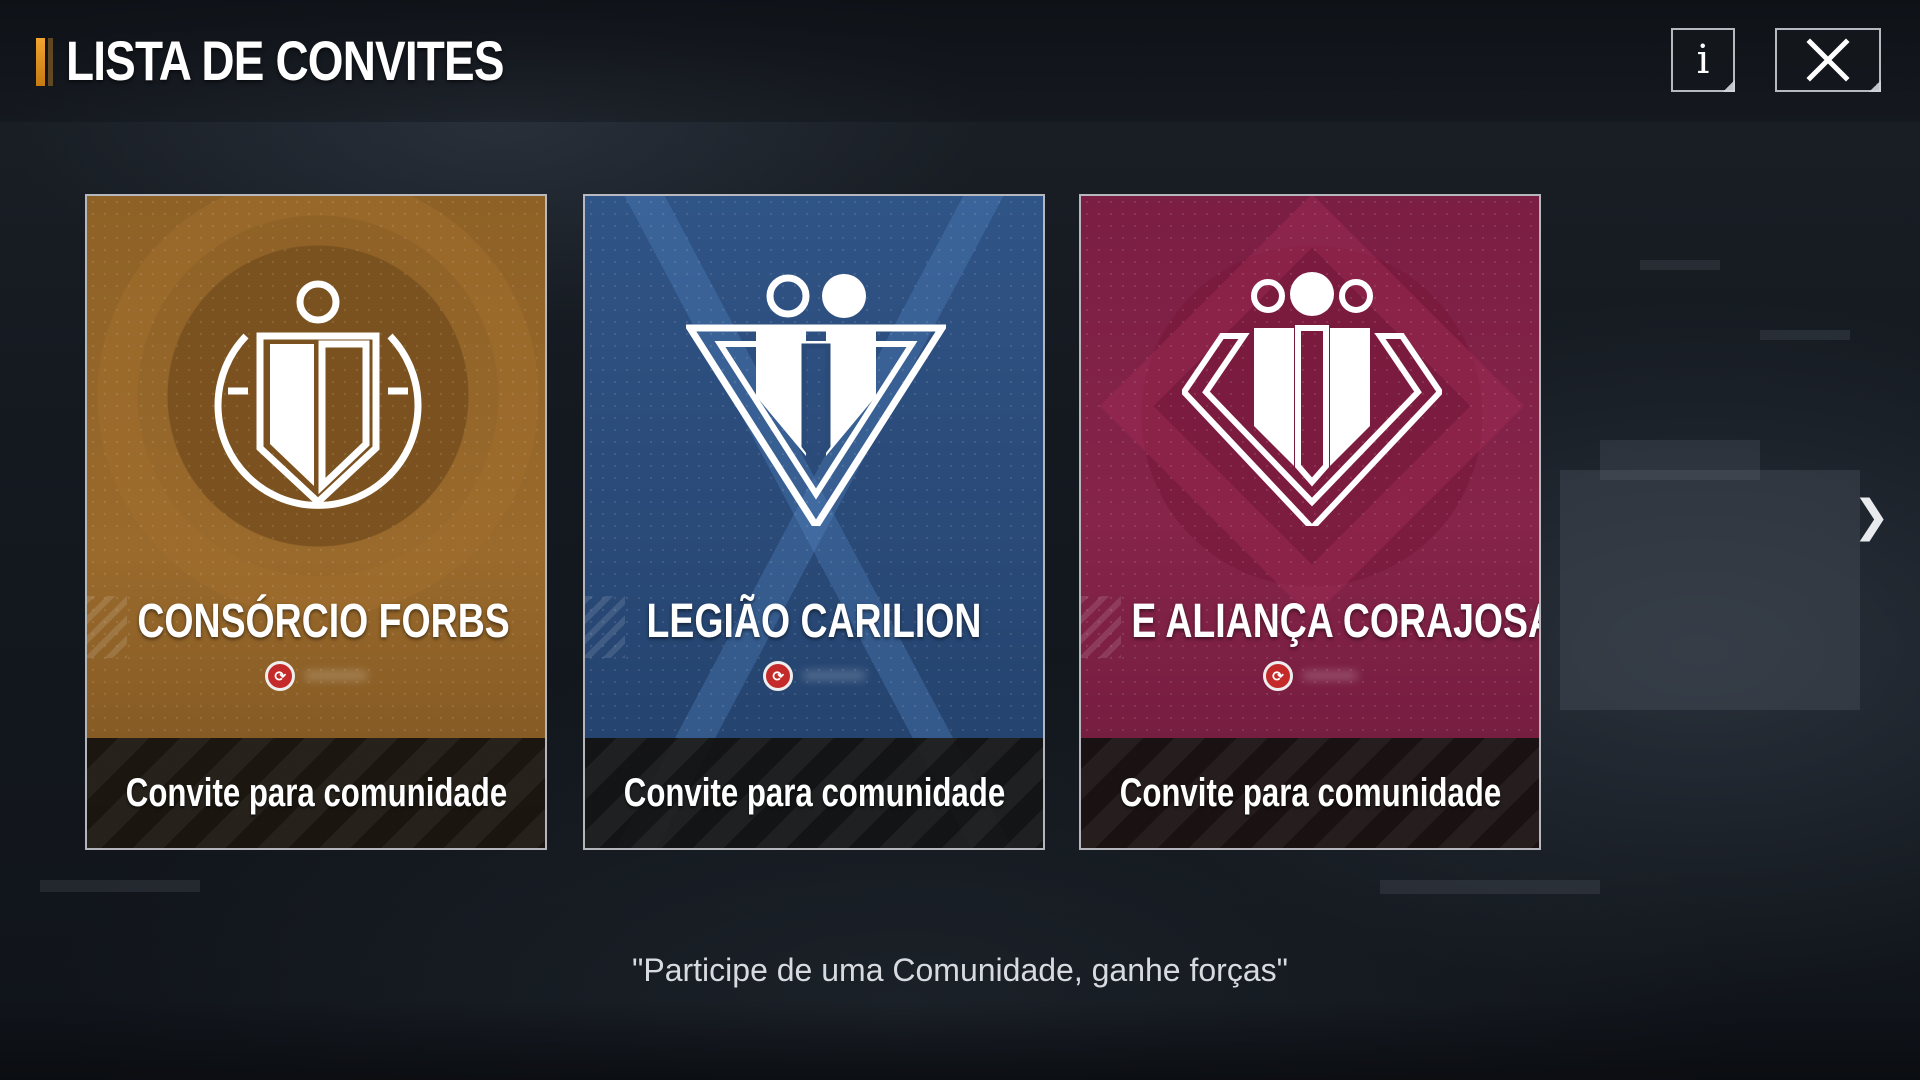  I want to click on page-title: LISTA DE CONVITES, so click(285, 60).